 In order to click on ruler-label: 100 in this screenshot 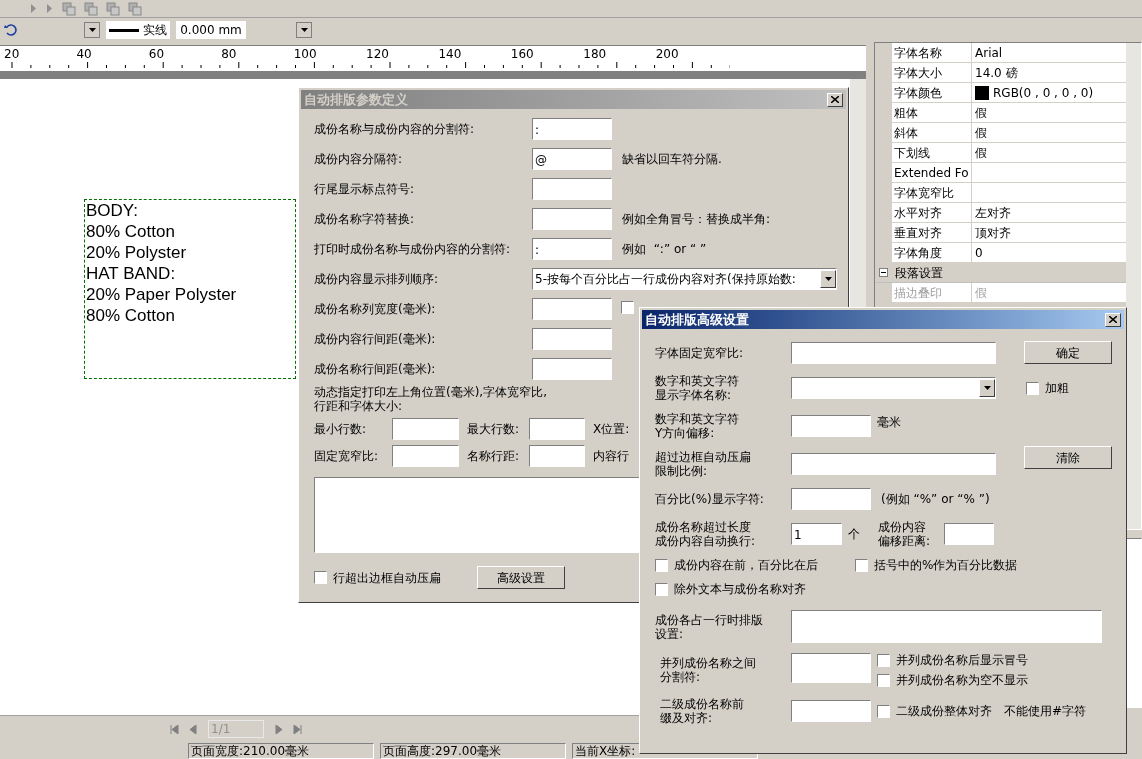, I will do `click(305, 54)`.